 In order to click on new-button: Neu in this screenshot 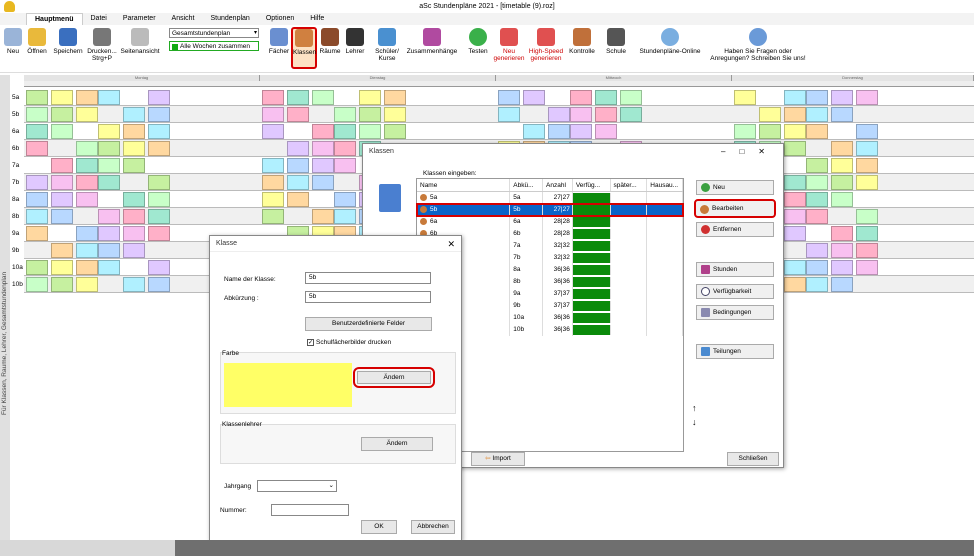, I will do `click(13, 41)`.